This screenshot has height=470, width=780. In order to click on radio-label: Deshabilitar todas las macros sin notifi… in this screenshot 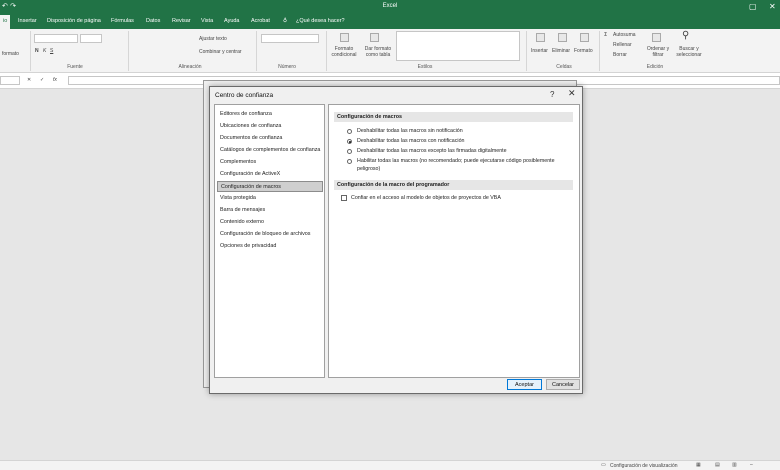, I will do `click(410, 131)`.